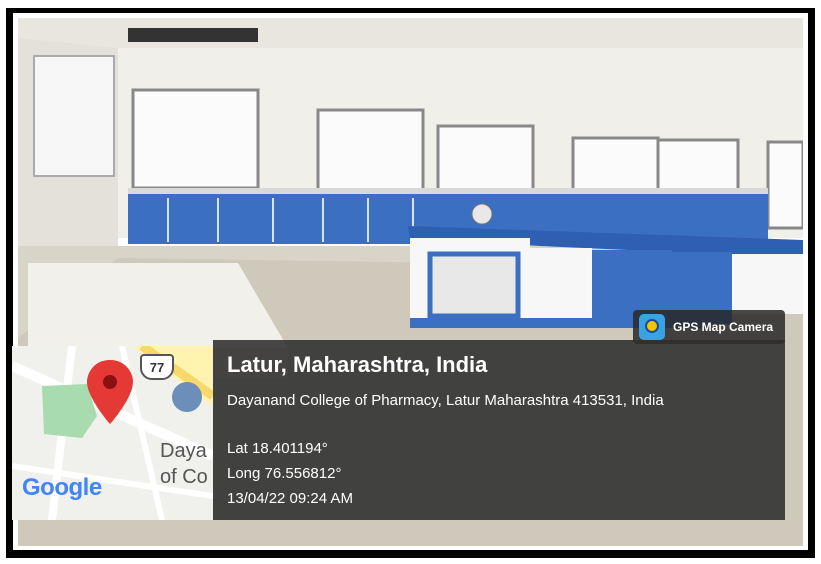  I want to click on longitude: Long 76.556812°, so click(284, 473).